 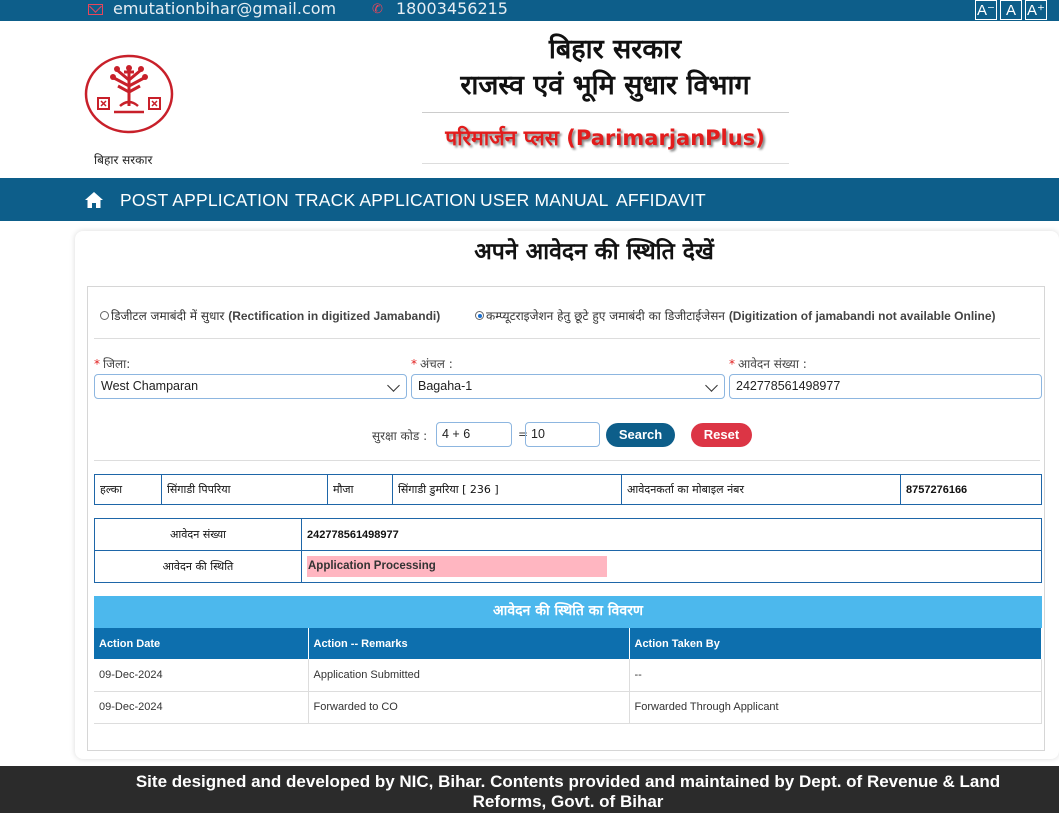 What do you see at coordinates (198, 534) in the screenshot?
I see `status-app-no-label: आवेदन संख्या` at bounding box center [198, 534].